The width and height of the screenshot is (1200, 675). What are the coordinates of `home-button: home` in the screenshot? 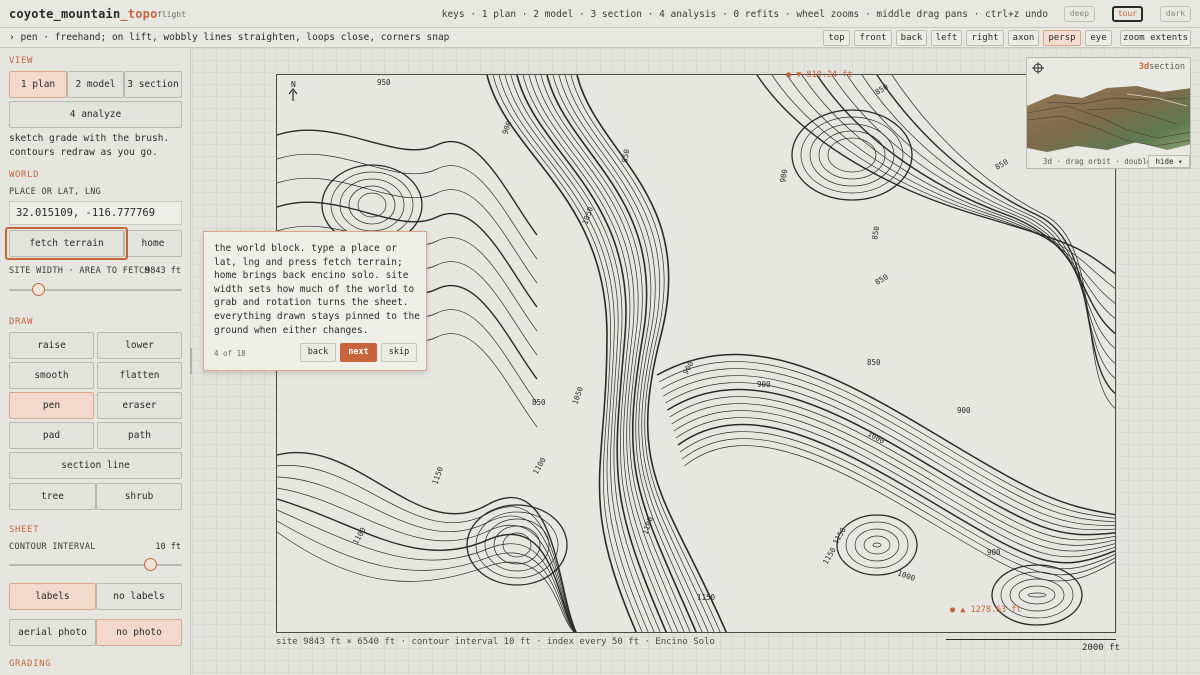 It's located at (153, 243).